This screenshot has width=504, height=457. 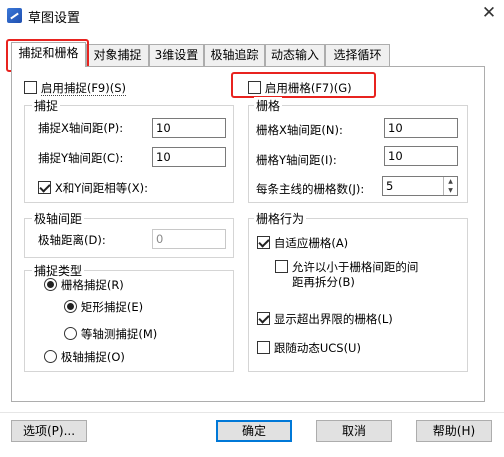 I want to click on tab-object-snap: 对象捕捉, so click(x=117, y=55).